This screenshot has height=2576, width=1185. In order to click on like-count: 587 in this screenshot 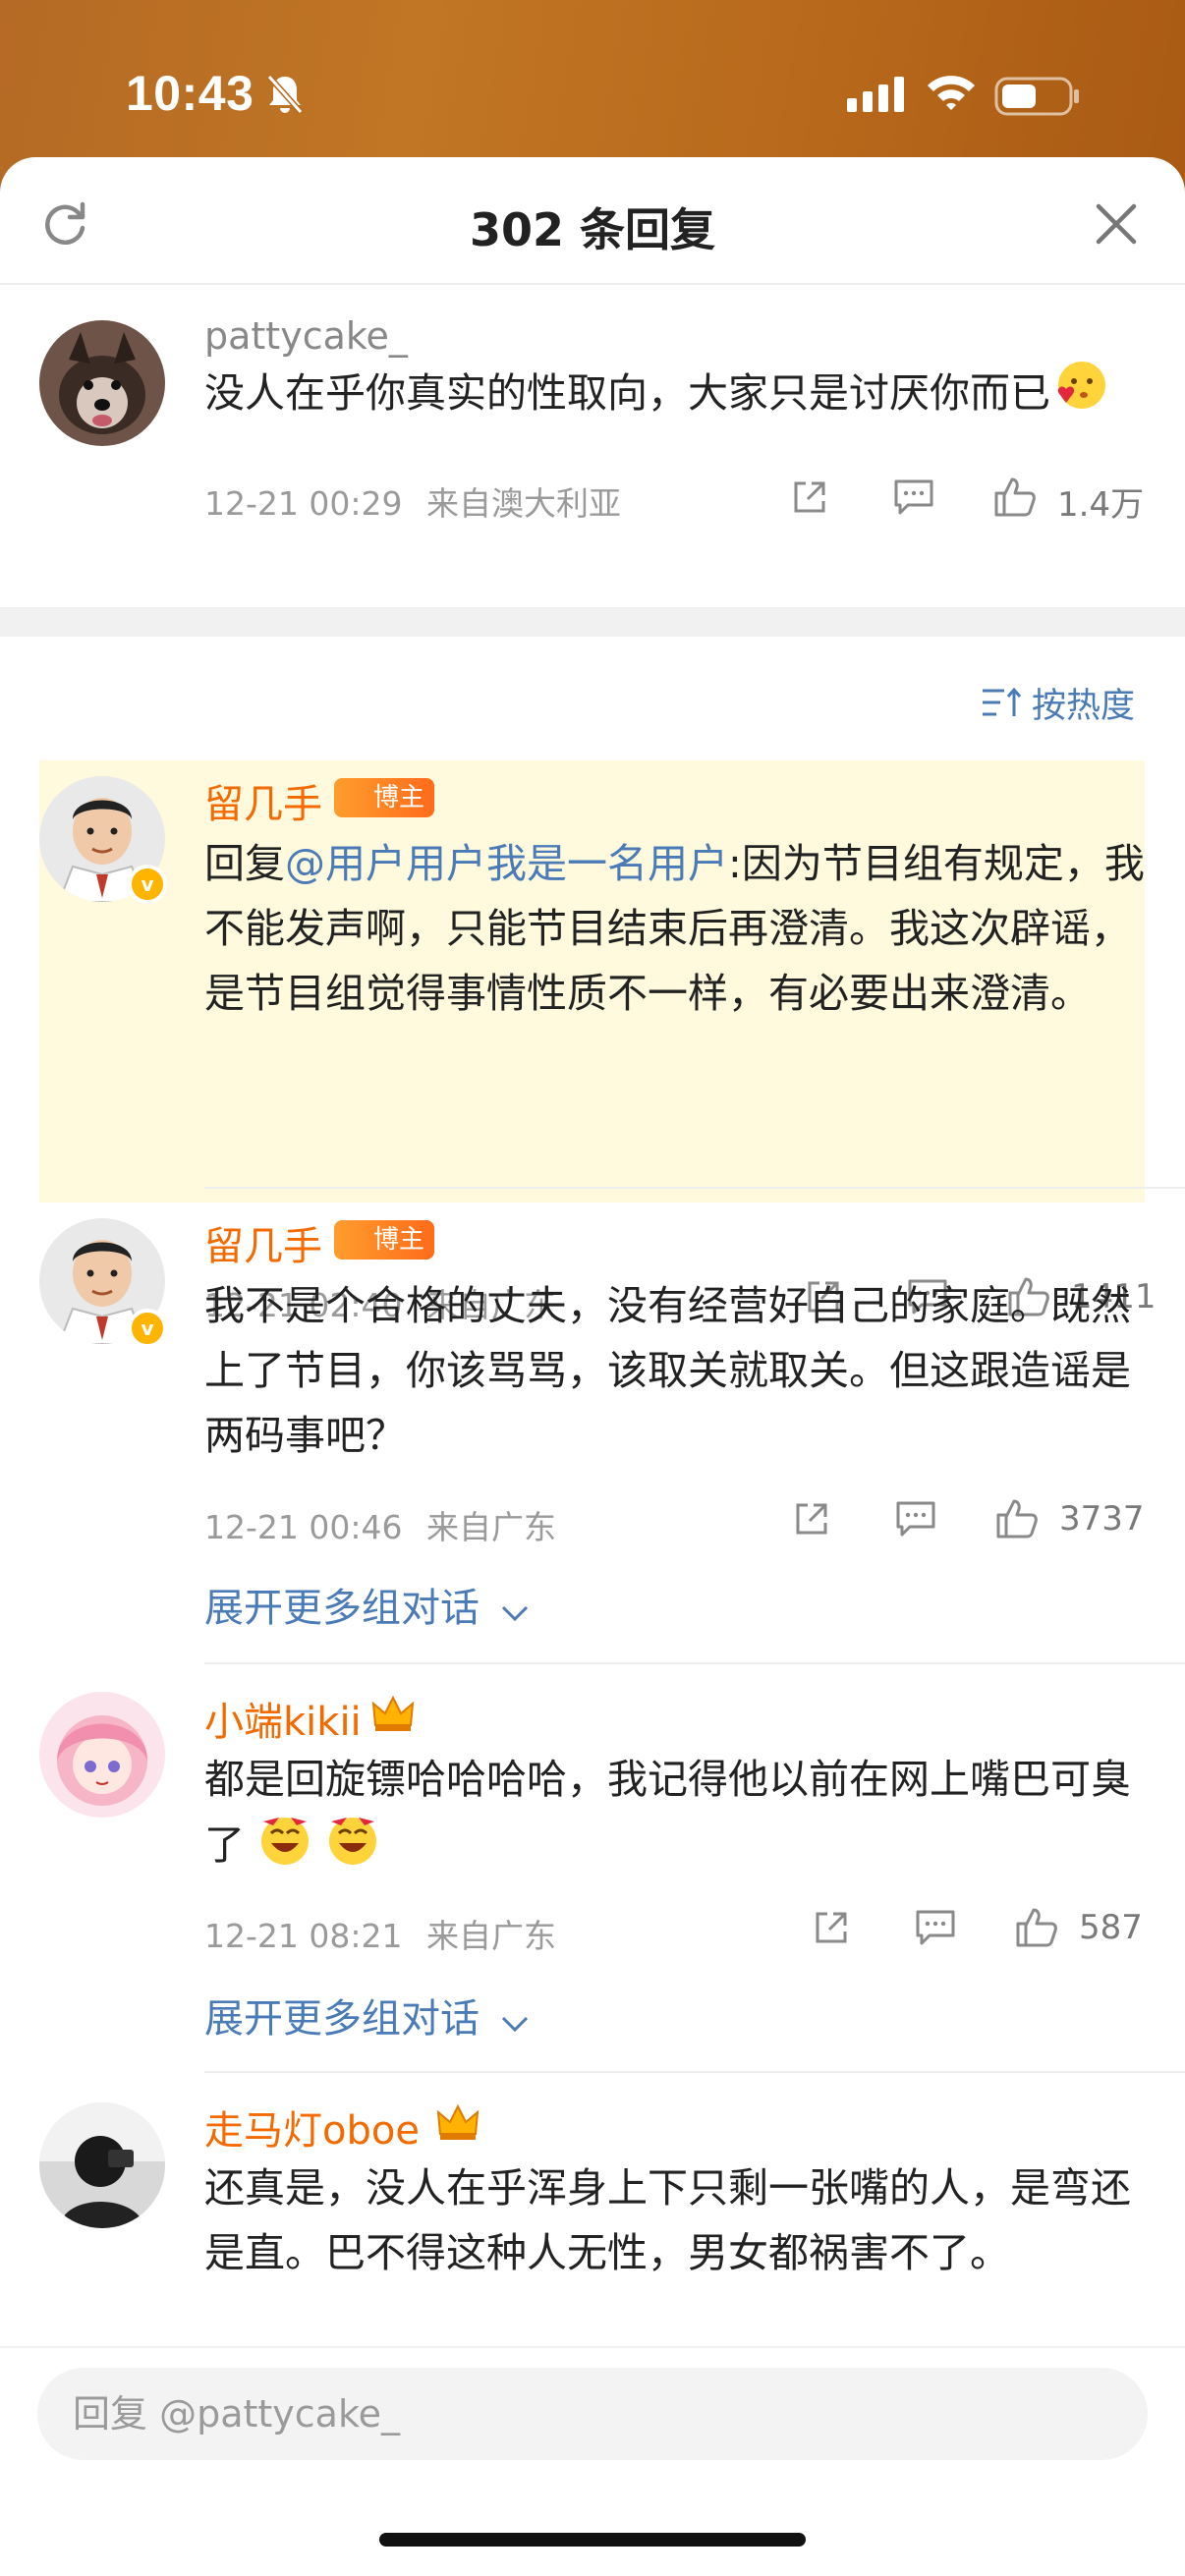, I will do `click(1111, 1927)`.